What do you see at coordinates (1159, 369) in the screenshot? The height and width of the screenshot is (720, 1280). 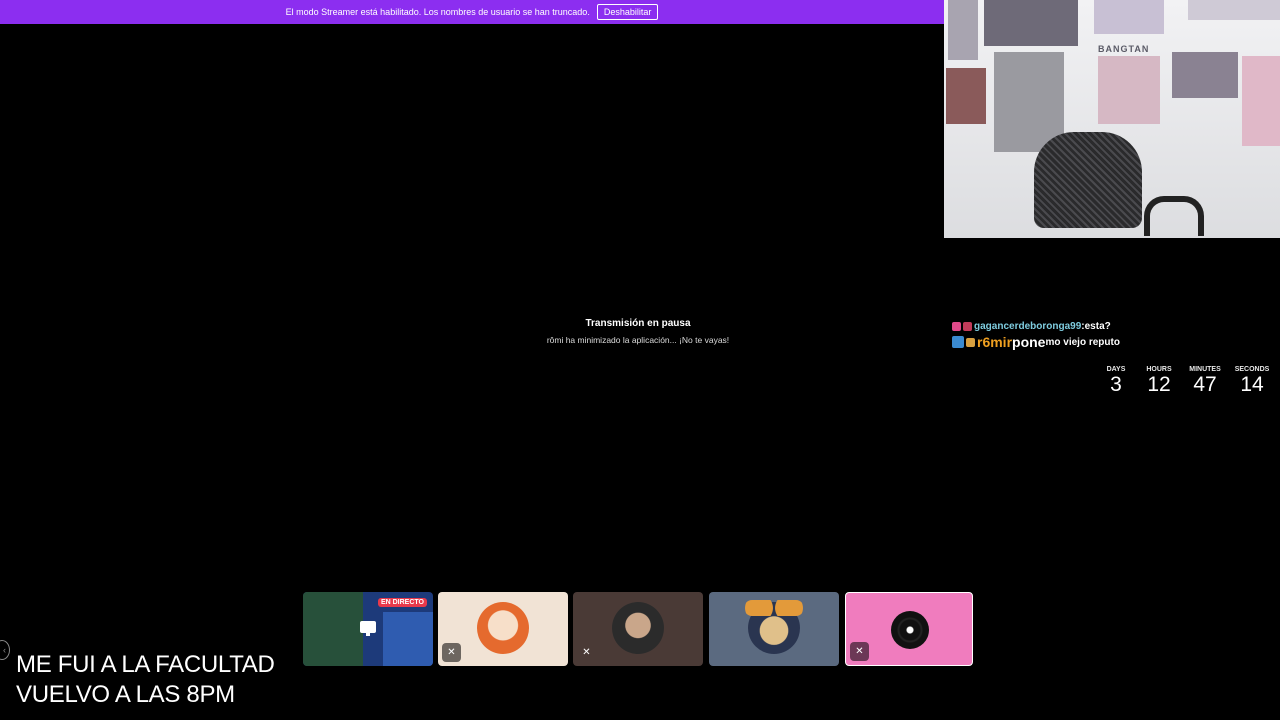 I see `countdown-label: HOURS` at bounding box center [1159, 369].